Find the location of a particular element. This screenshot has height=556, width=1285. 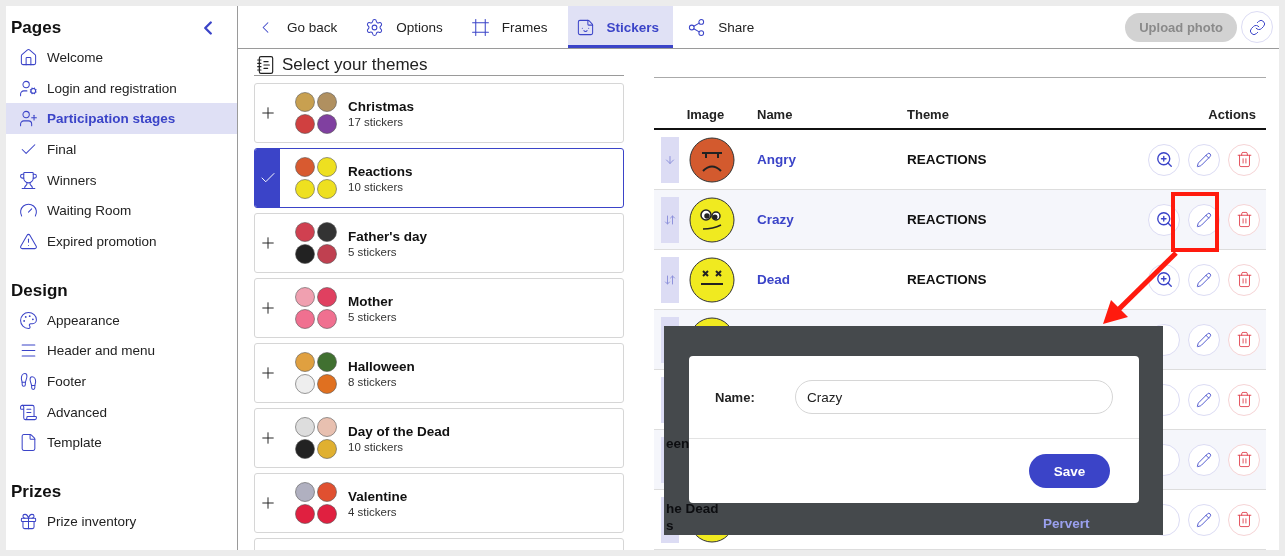

save-button: Save is located at coordinates (1069, 471).